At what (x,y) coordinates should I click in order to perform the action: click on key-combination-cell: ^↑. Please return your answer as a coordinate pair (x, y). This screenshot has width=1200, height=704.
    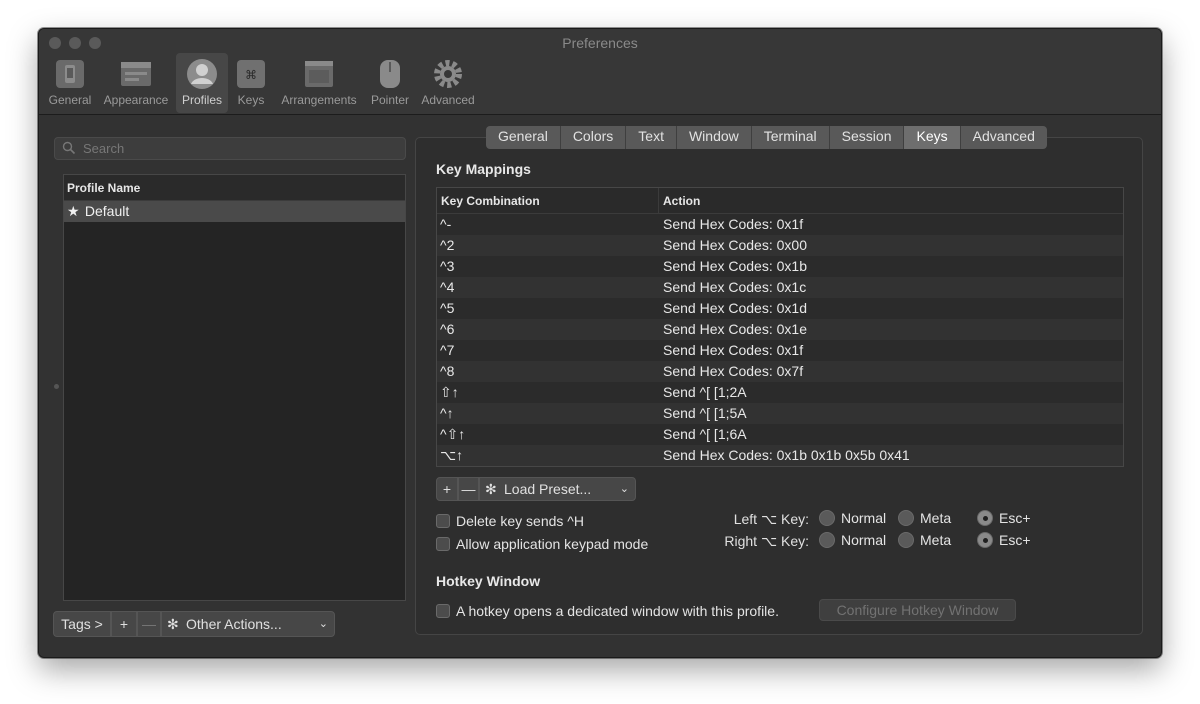
    Looking at the image, I should click on (447, 413).